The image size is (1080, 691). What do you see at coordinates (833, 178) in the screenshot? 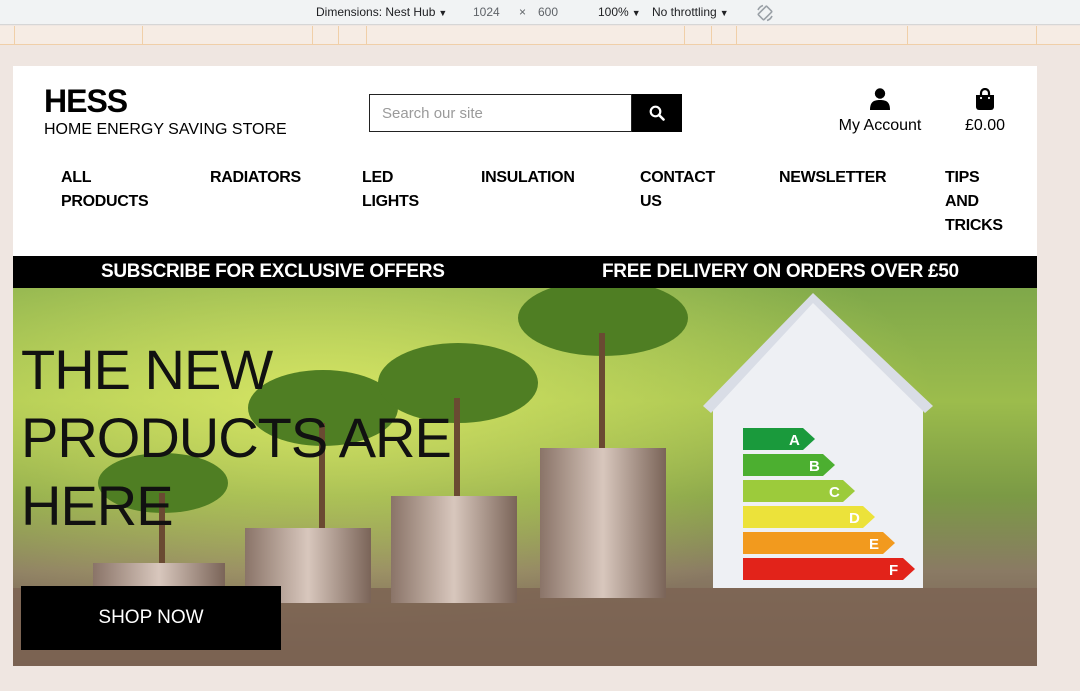
I see `nav-newsletter: NEWSLETTER` at bounding box center [833, 178].